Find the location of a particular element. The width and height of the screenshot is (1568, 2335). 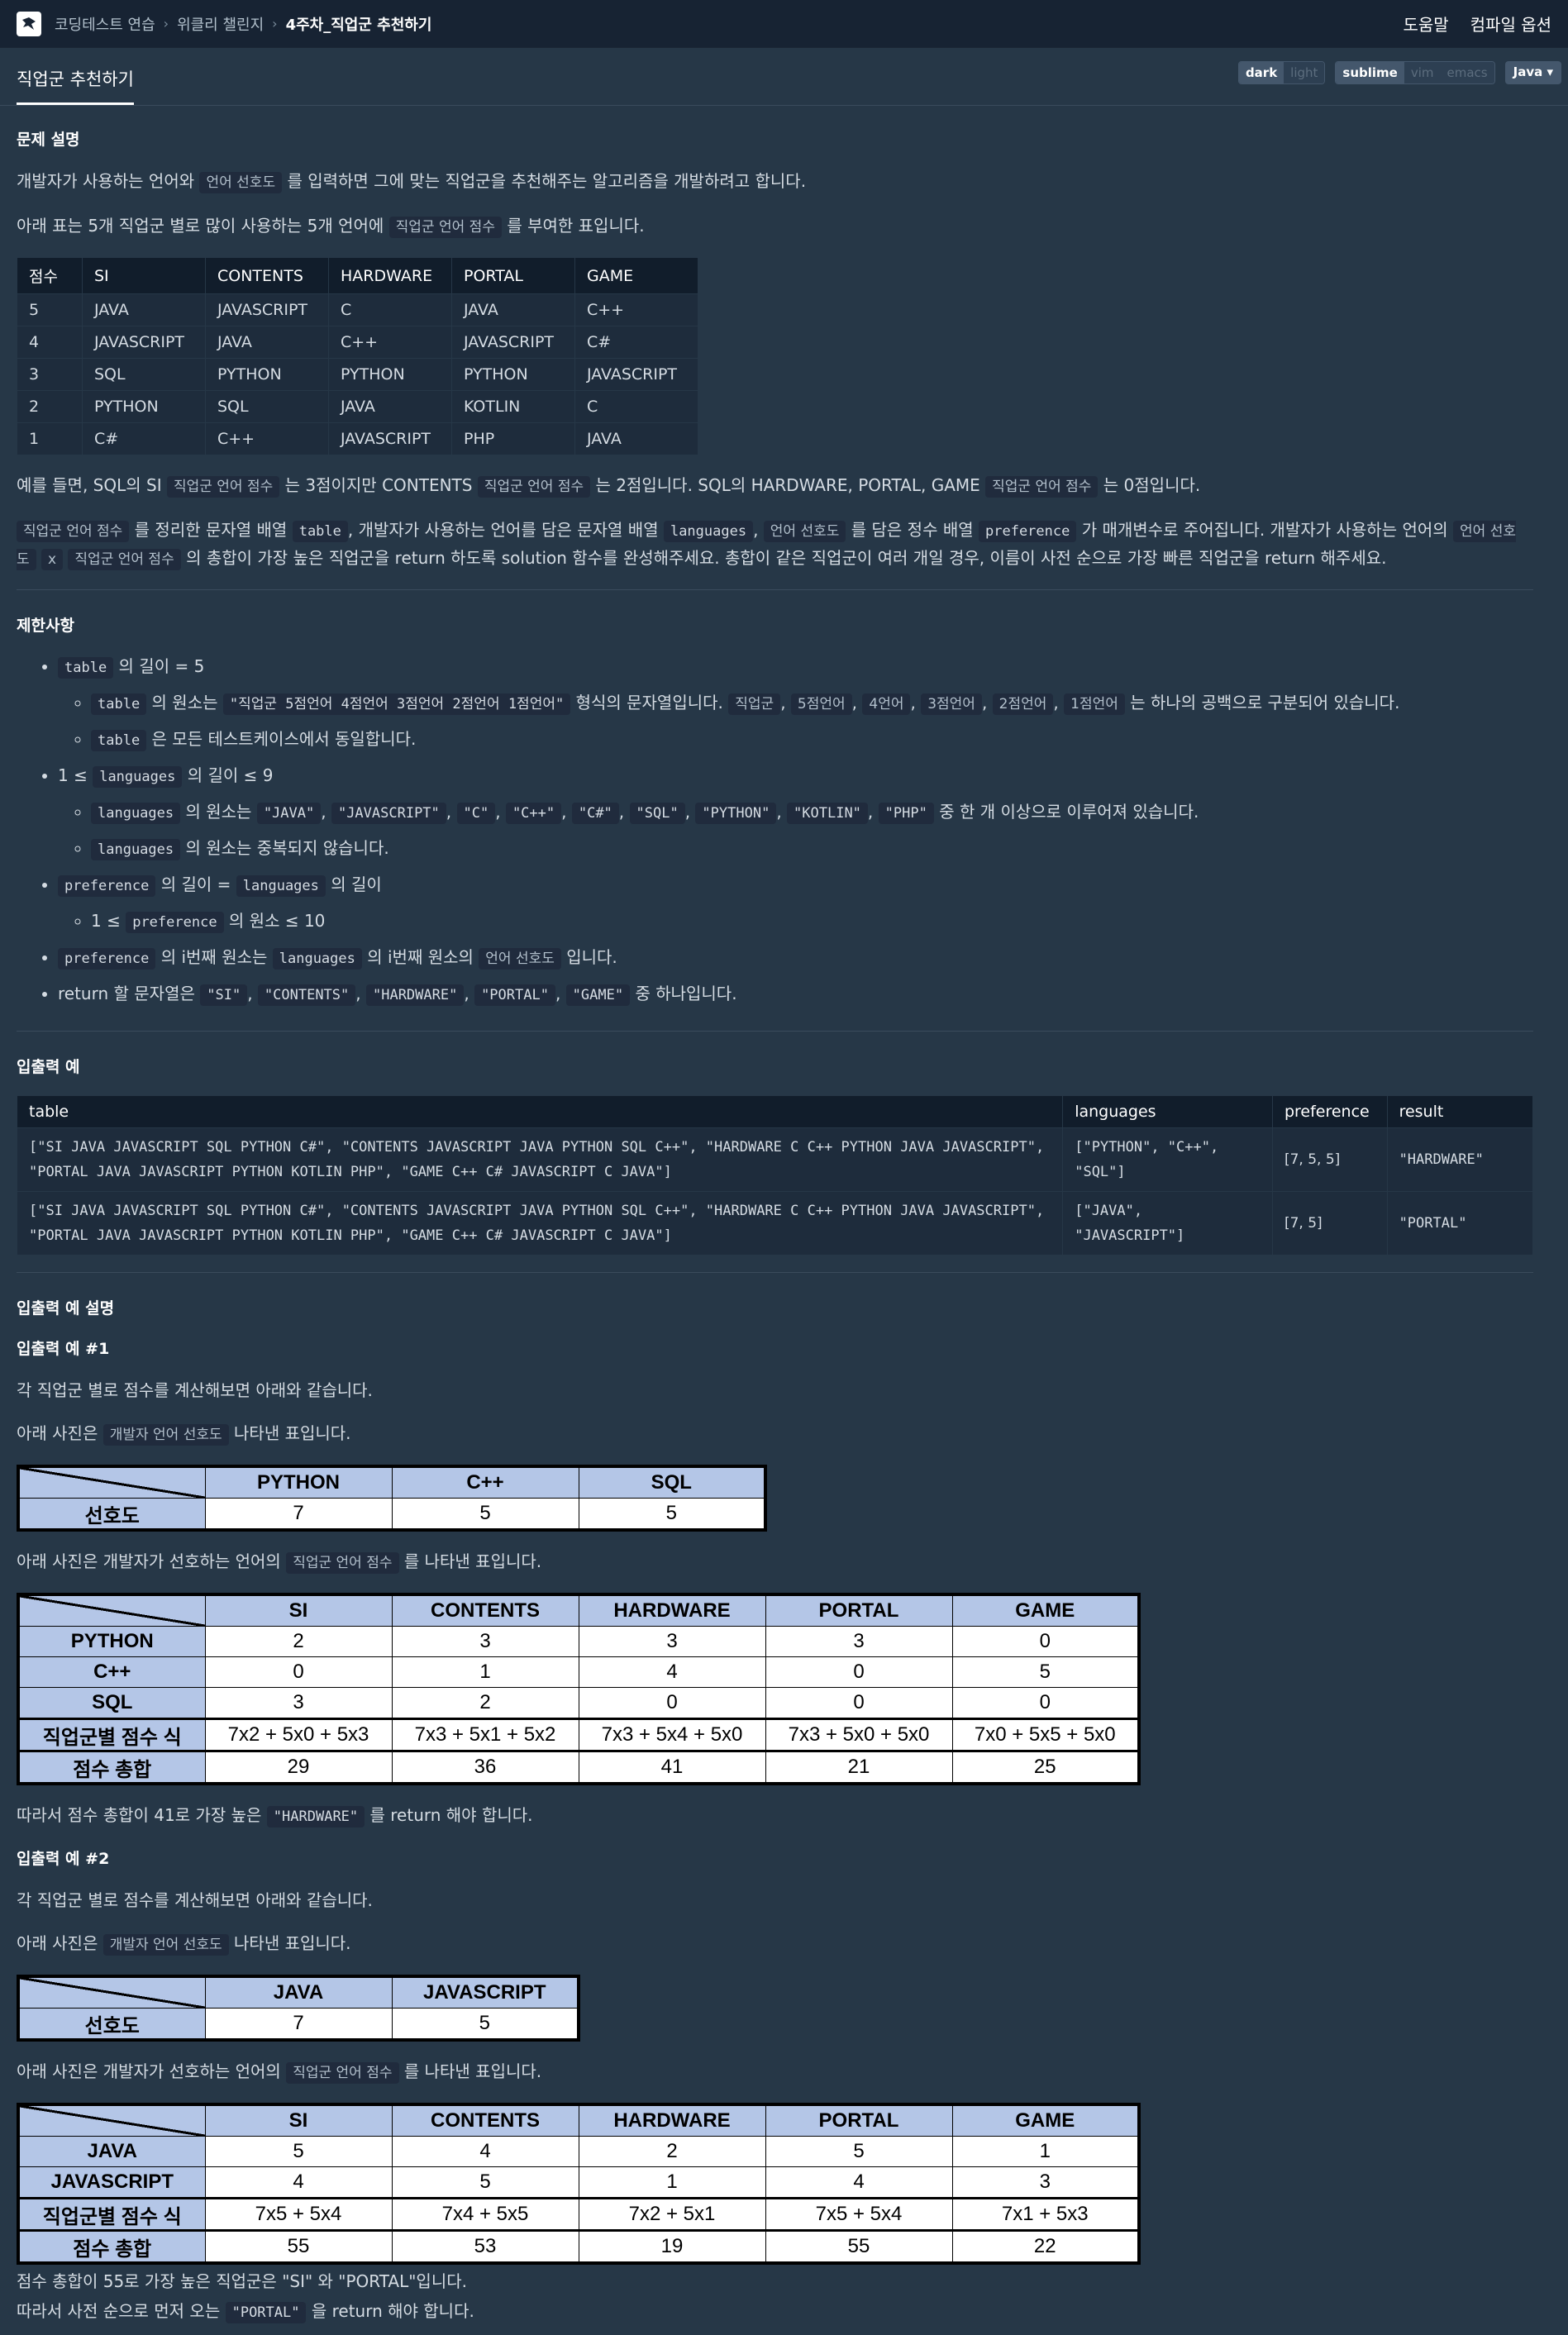

table-cell: 3 is located at coordinates (50, 374).